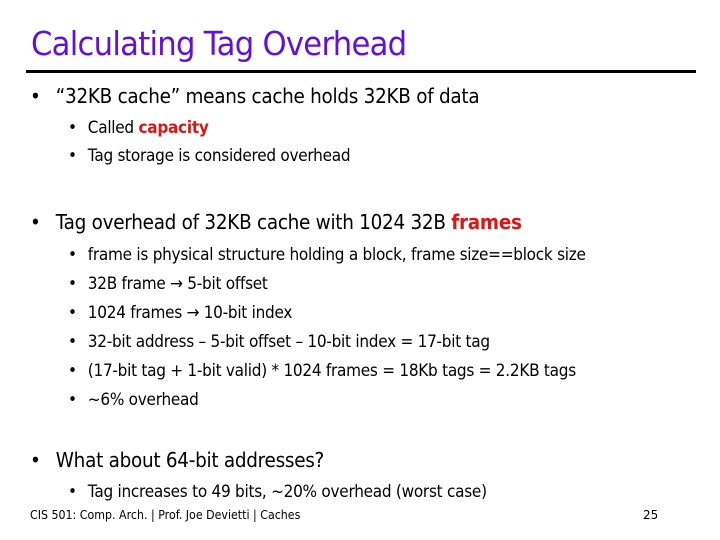  I want to click on title-divider, so click(361, 71).